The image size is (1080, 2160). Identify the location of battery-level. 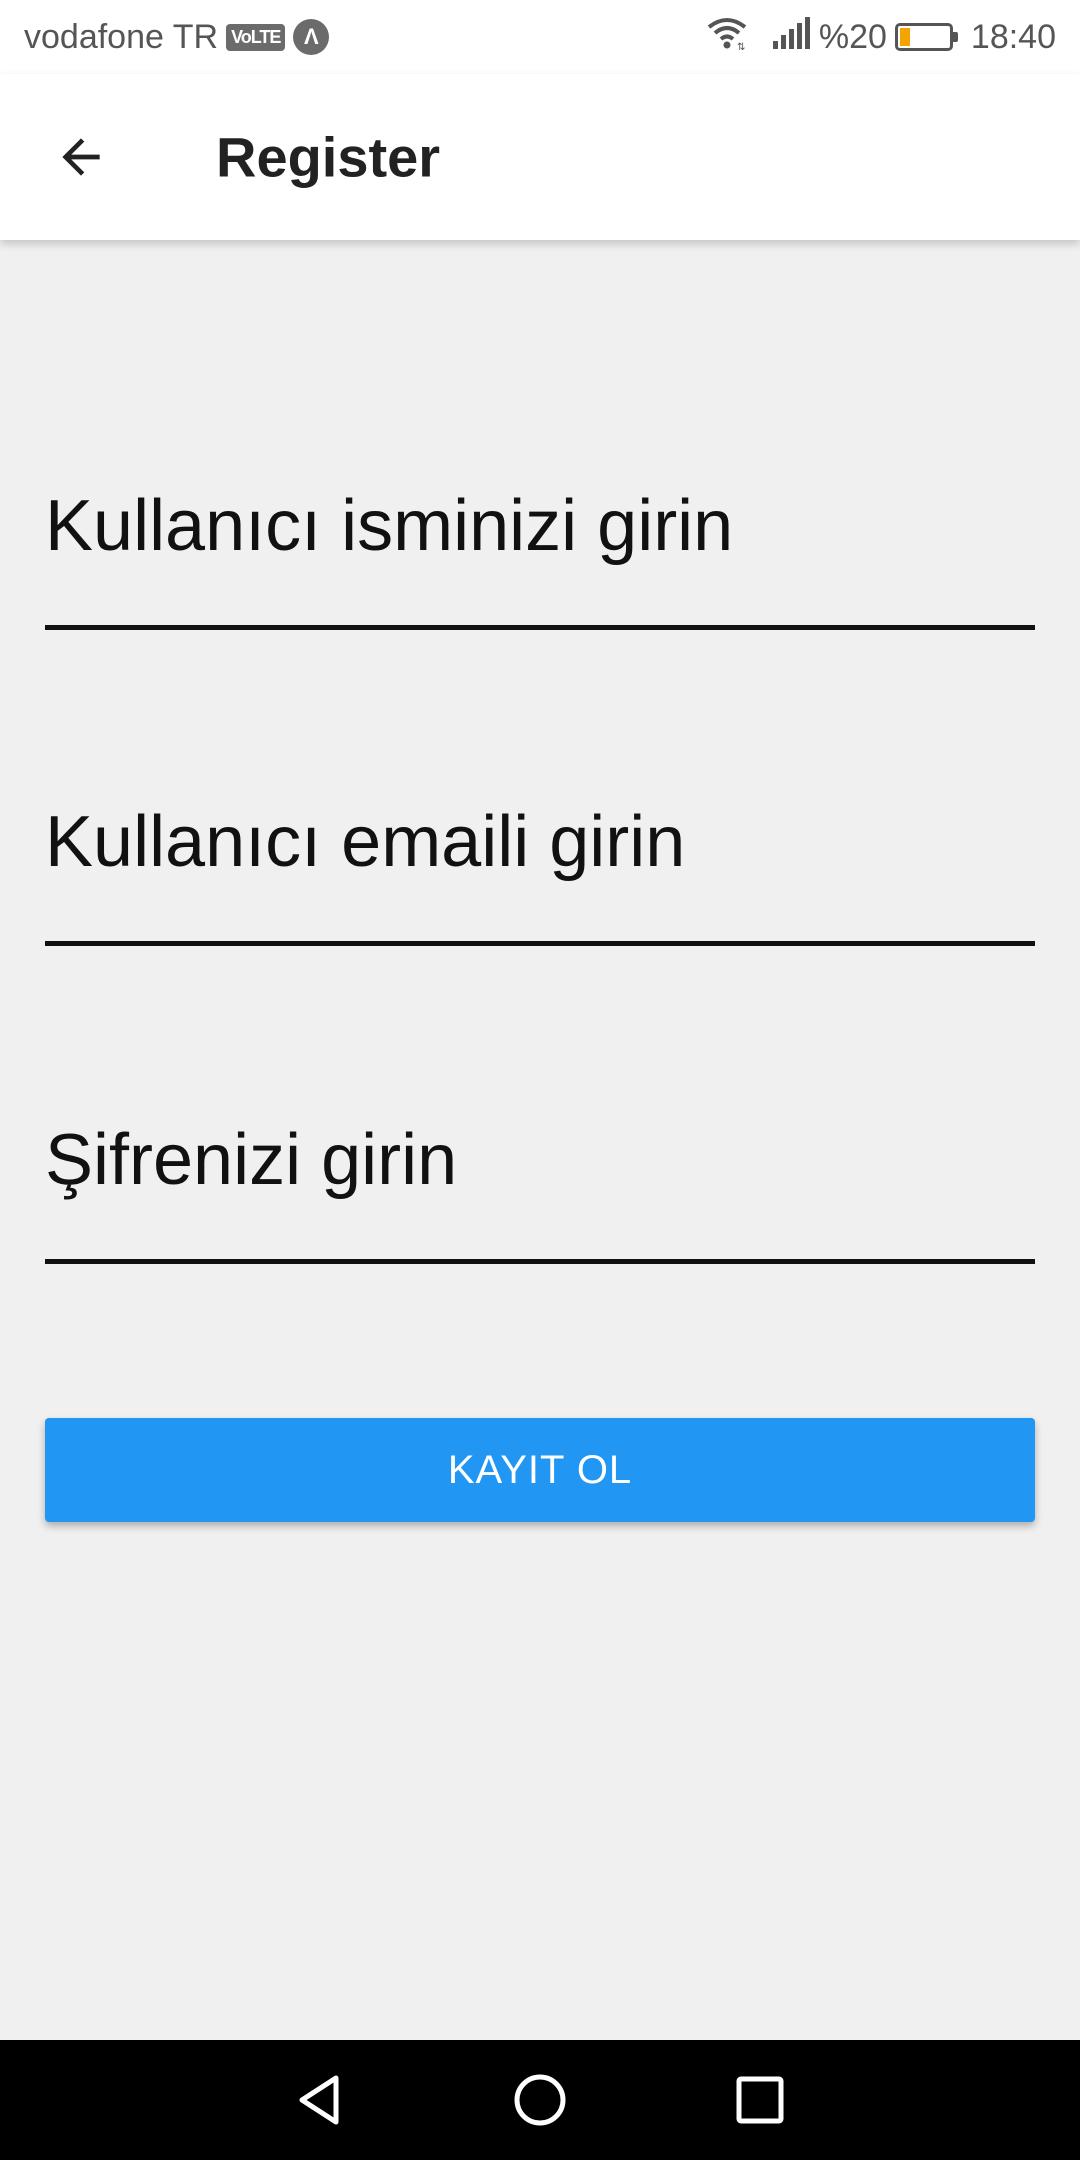
(905, 37).